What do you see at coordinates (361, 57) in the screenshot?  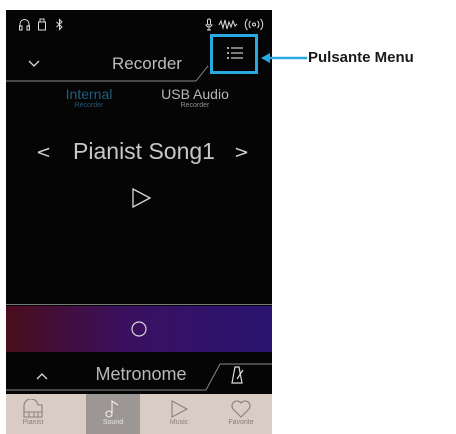 I see `callout-label: Pulsante Menu` at bounding box center [361, 57].